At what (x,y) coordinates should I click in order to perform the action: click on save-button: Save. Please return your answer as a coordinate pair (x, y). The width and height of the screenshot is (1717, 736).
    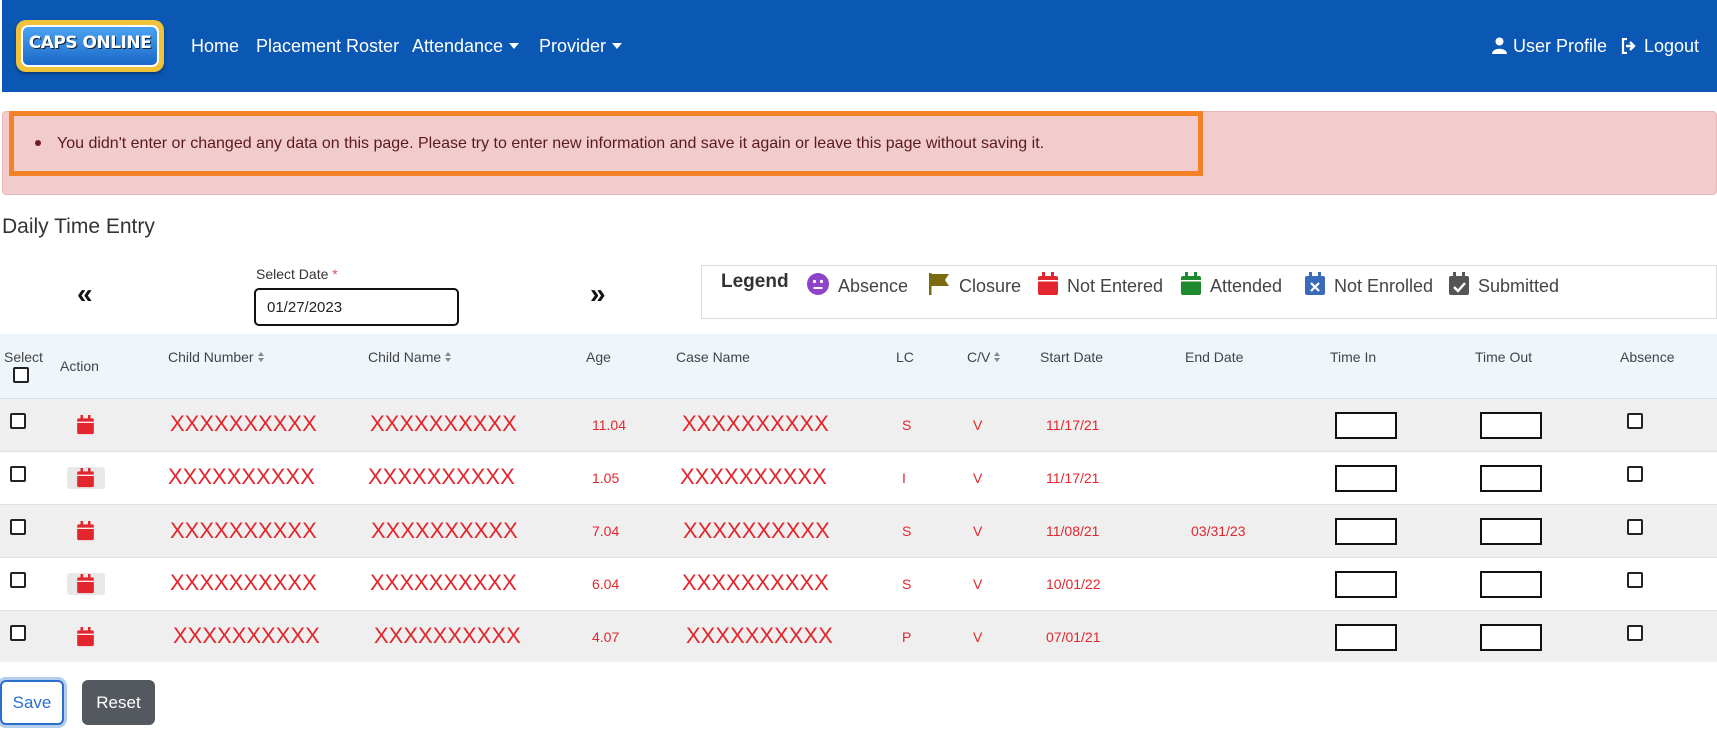
    Looking at the image, I should click on (32, 702).